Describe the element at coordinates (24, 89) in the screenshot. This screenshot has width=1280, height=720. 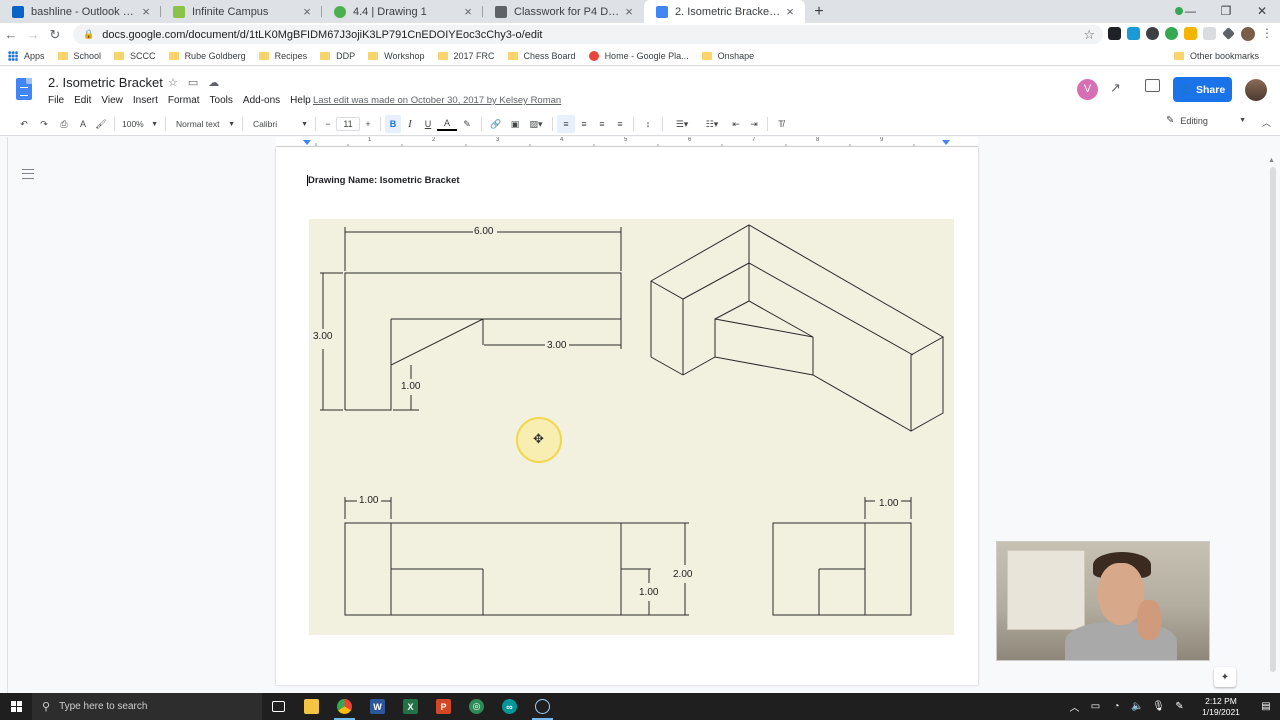
I see `docs-logo-icon` at that location.